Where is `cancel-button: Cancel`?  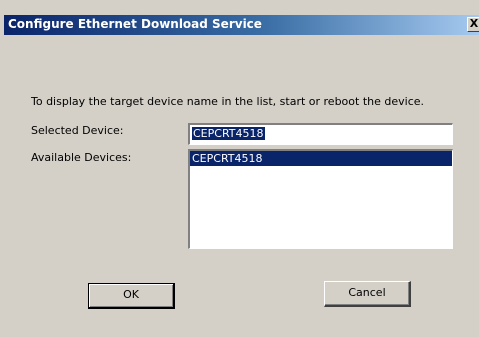 cancel-button: Cancel is located at coordinates (367, 294).